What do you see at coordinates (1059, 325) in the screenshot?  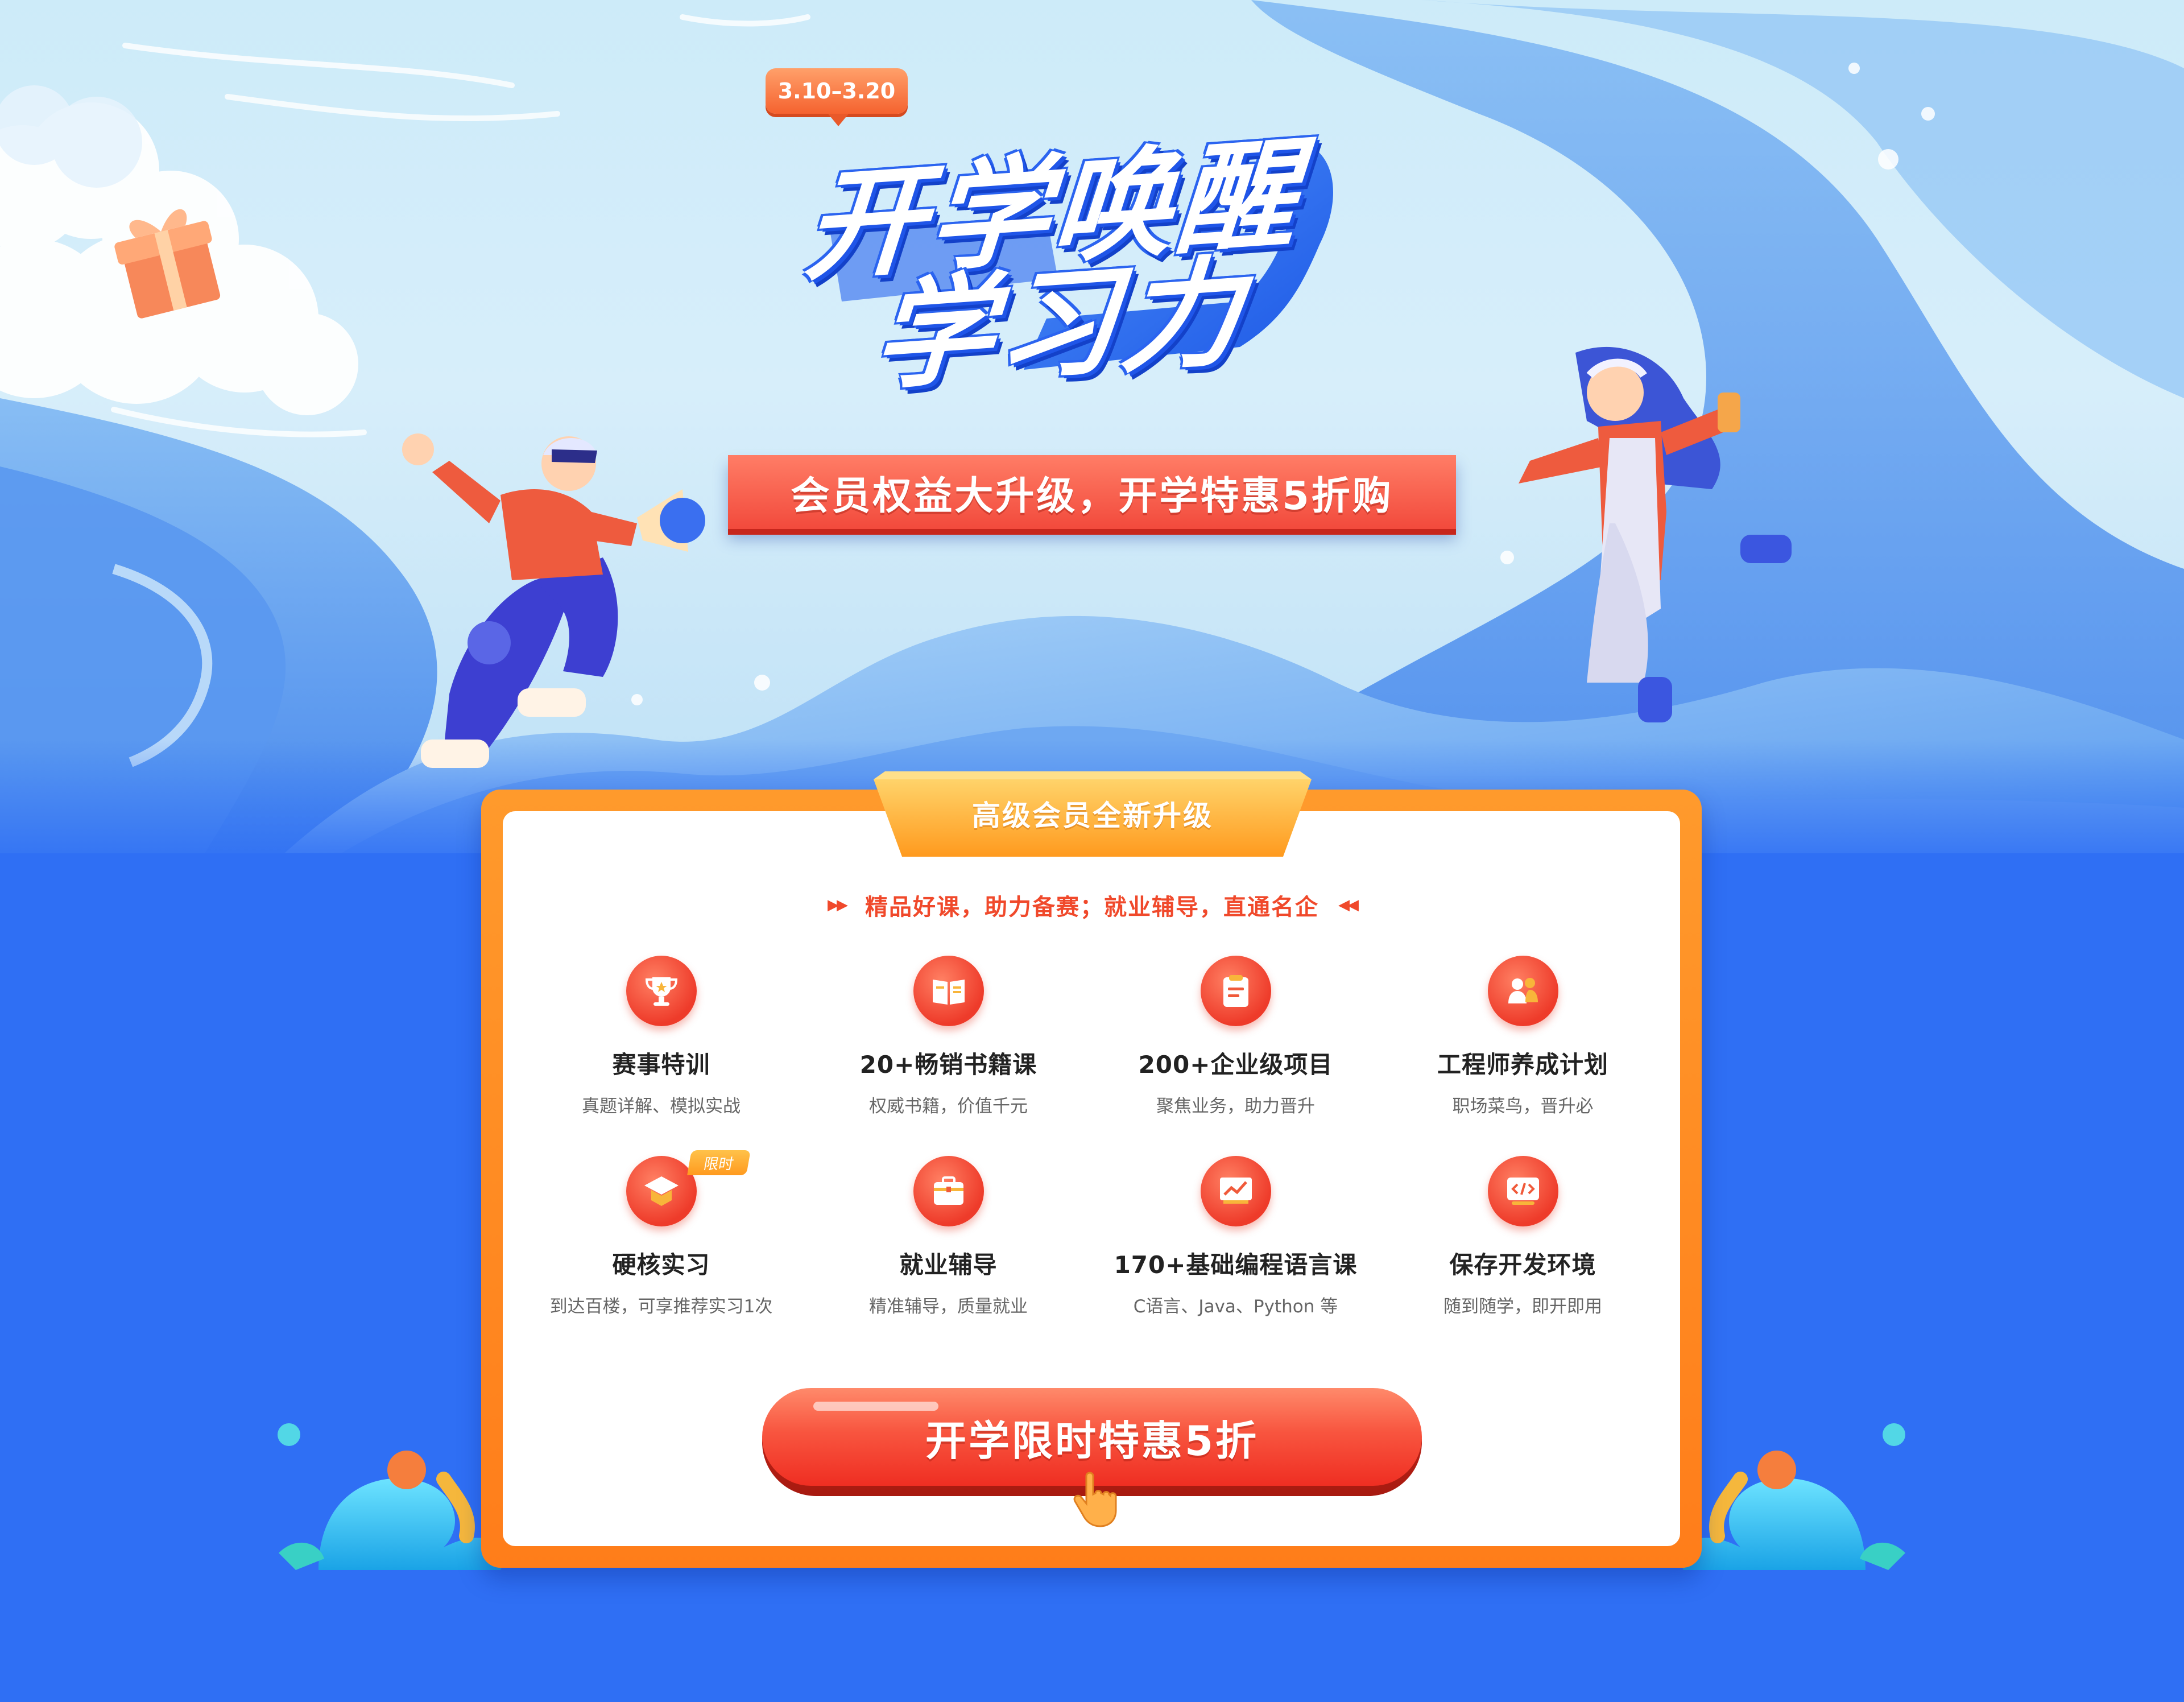 I see `title-line-2: 学习力` at bounding box center [1059, 325].